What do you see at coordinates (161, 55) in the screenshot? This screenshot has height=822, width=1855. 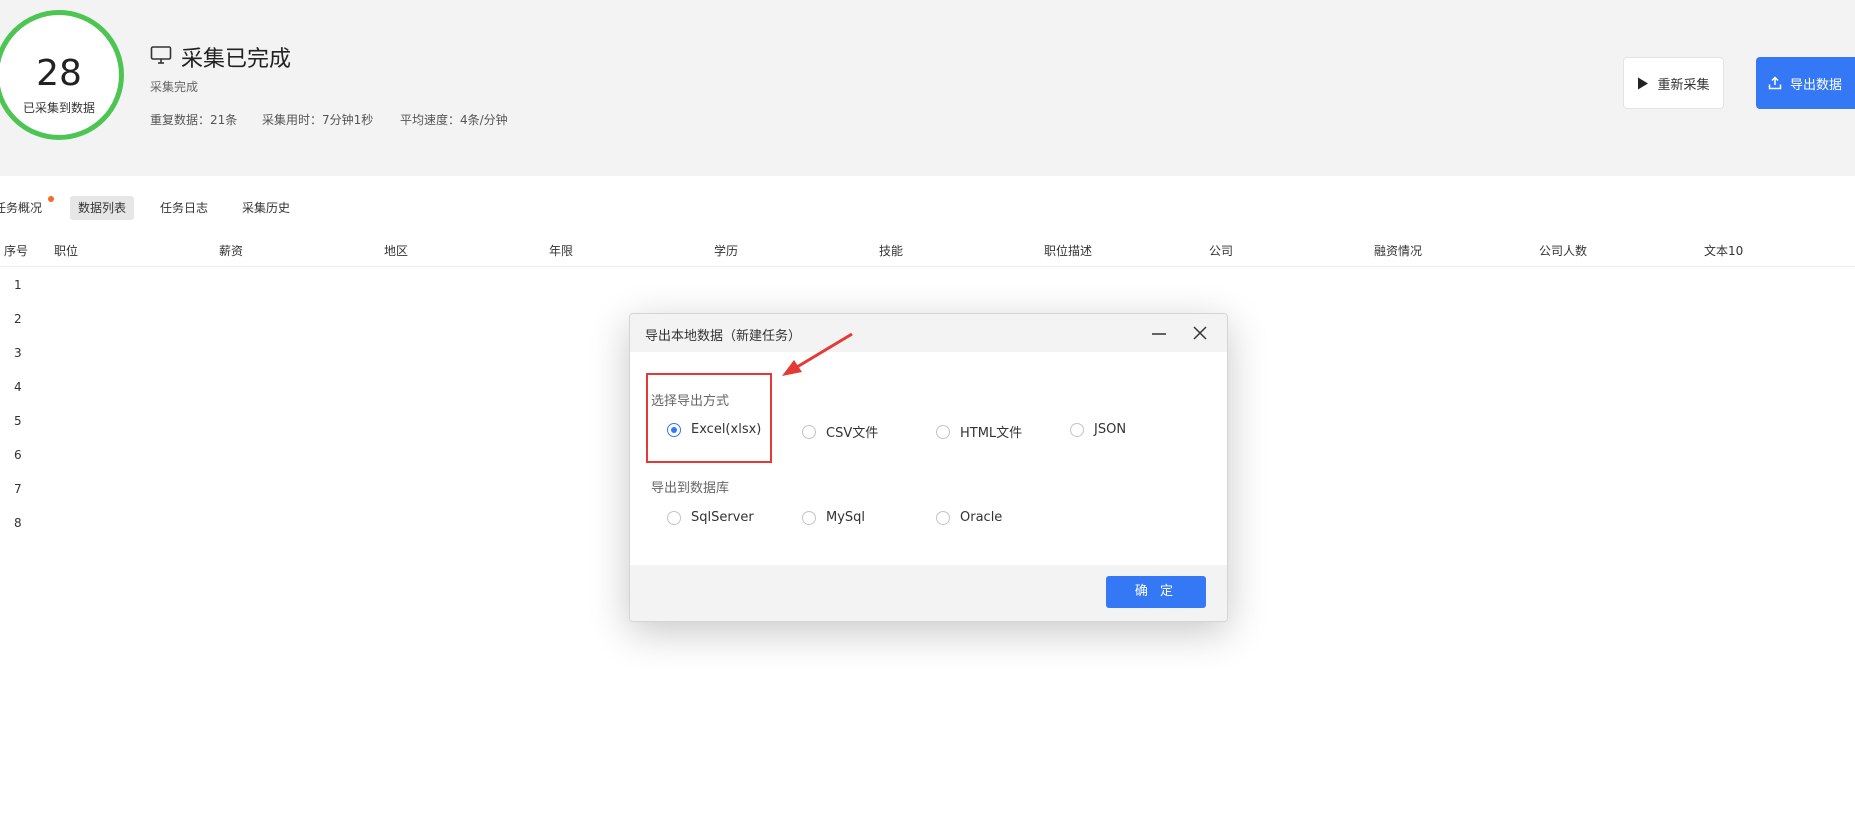 I see `monitor-icon` at bounding box center [161, 55].